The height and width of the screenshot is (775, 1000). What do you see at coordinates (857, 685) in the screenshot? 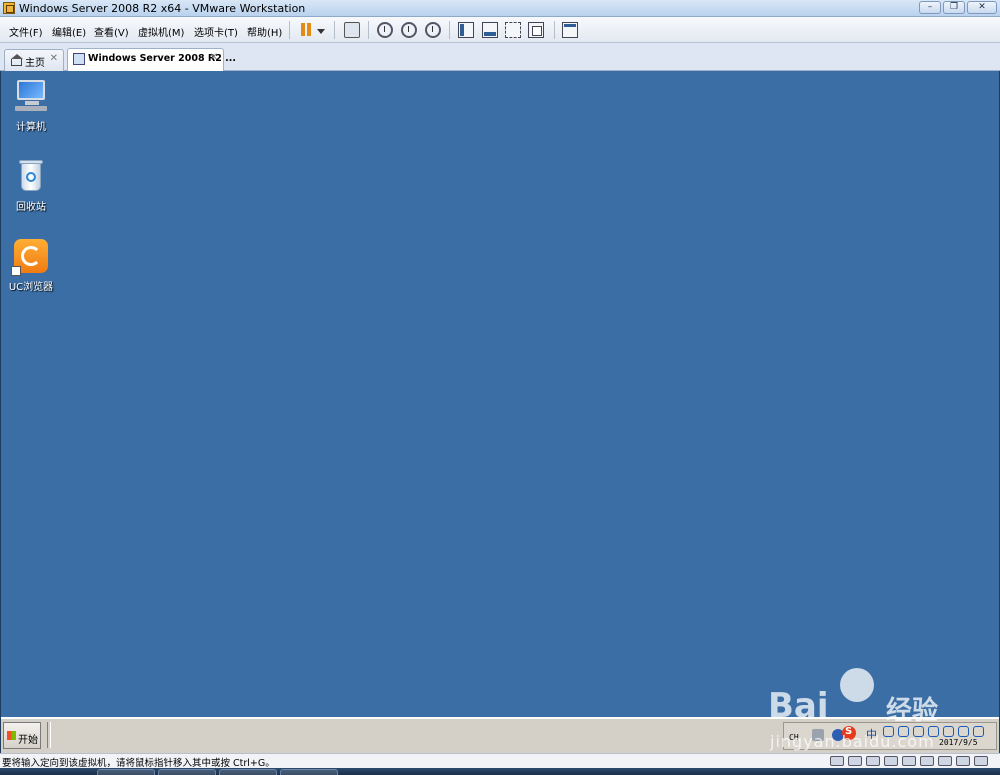
I see `paw-icon` at bounding box center [857, 685].